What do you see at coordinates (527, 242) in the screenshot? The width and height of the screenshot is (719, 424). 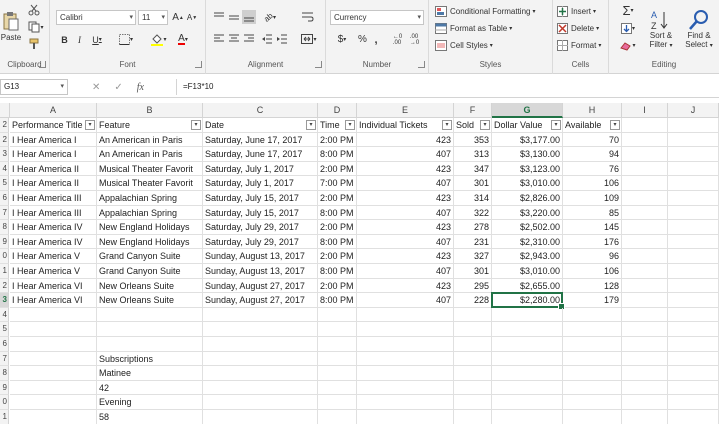 I see `table-cell: $2,310.00` at bounding box center [527, 242].